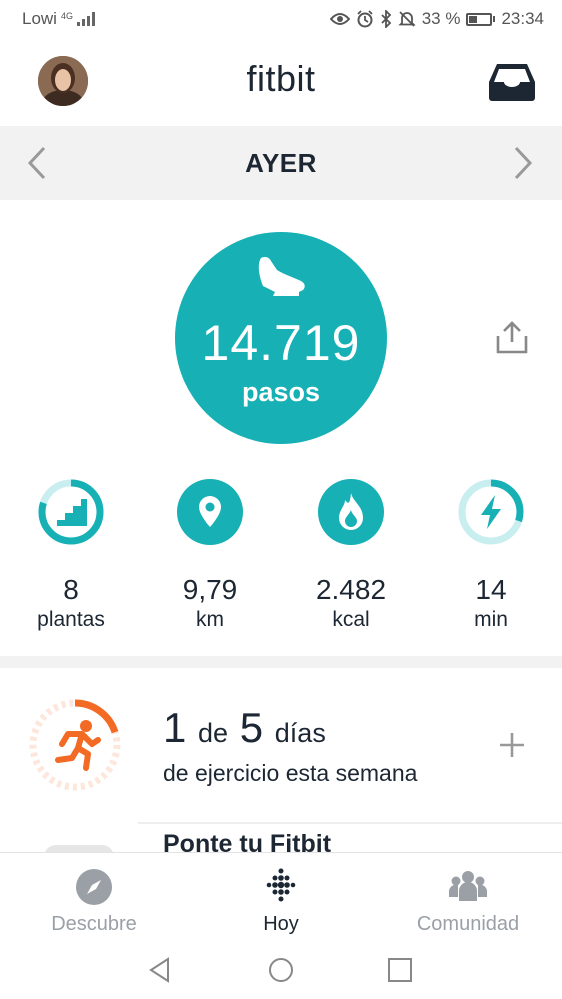  What do you see at coordinates (491, 589) in the screenshot?
I see `stat-value: 14` at bounding box center [491, 589].